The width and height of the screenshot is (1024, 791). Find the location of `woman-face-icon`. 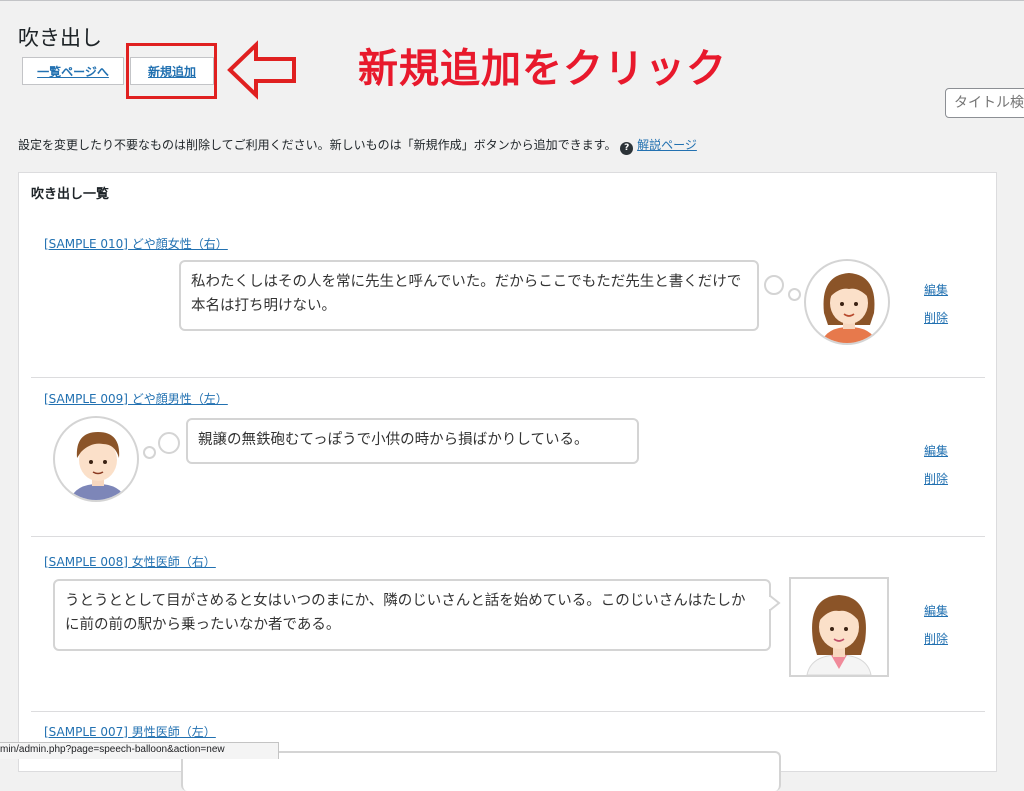

woman-face-icon is located at coordinates (849, 308).